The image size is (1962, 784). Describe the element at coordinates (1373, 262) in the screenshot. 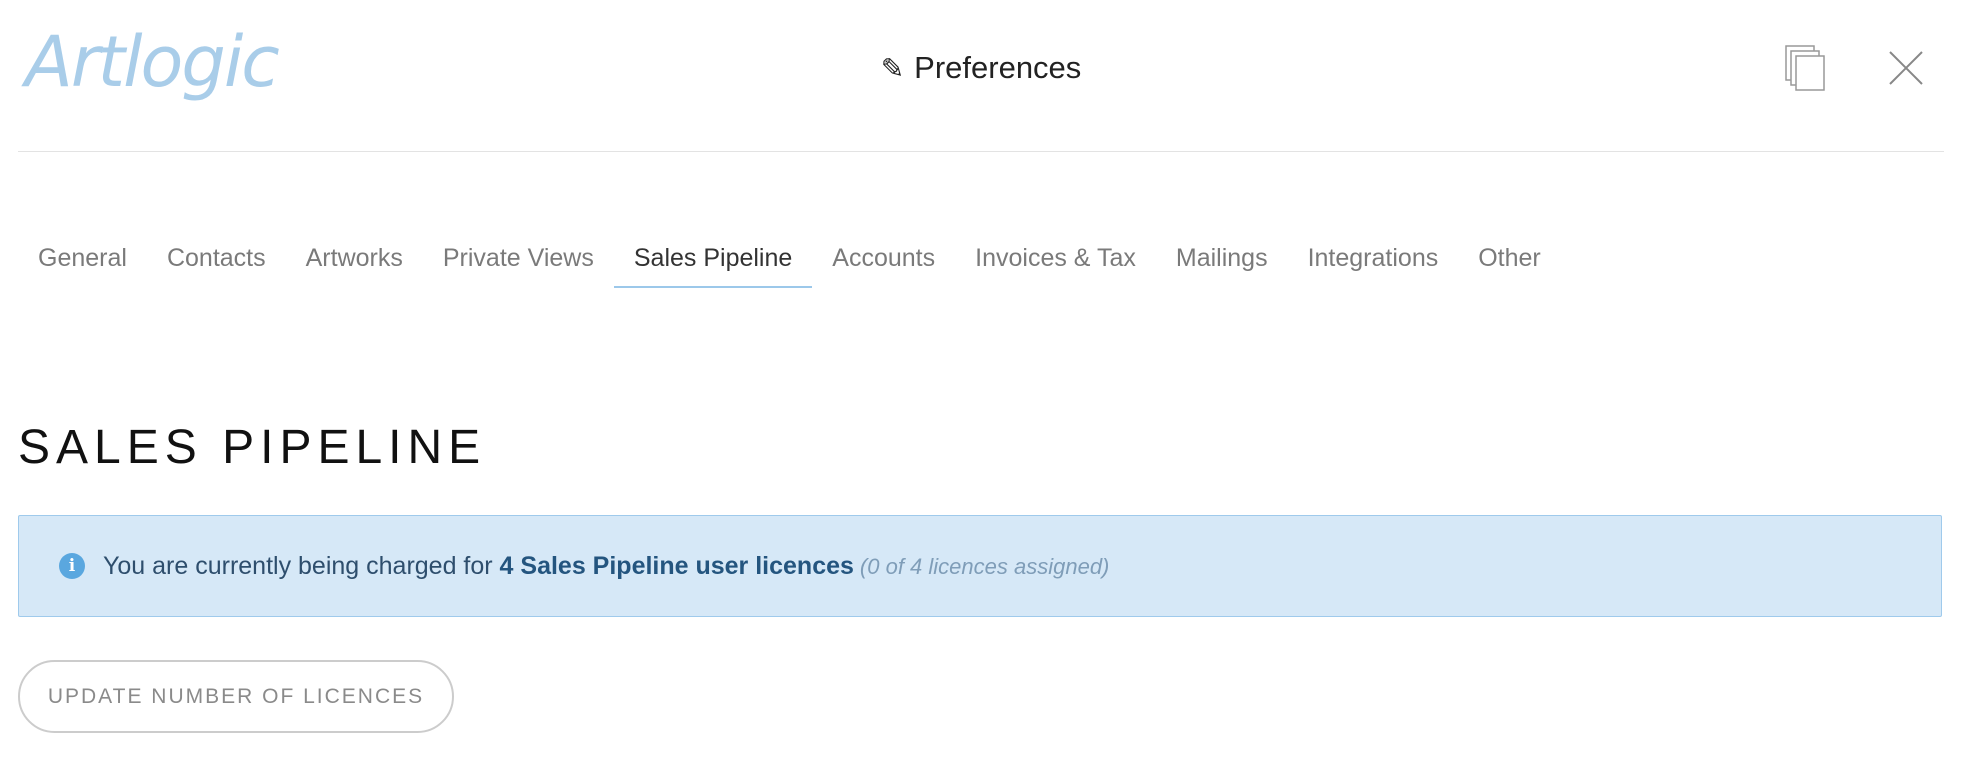

I see `tab-integrations: Integrations` at that location.